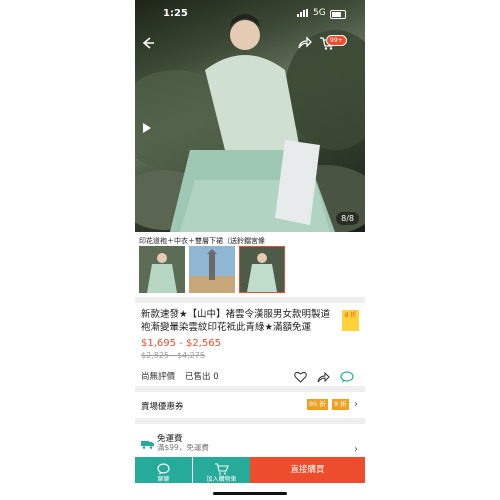 The width and height of the screenshot is (500, 500). What do you see at coordinates (262, 269) in the screenshot?
I see `variant-thumb-selected` at bounding box center [262, 269].